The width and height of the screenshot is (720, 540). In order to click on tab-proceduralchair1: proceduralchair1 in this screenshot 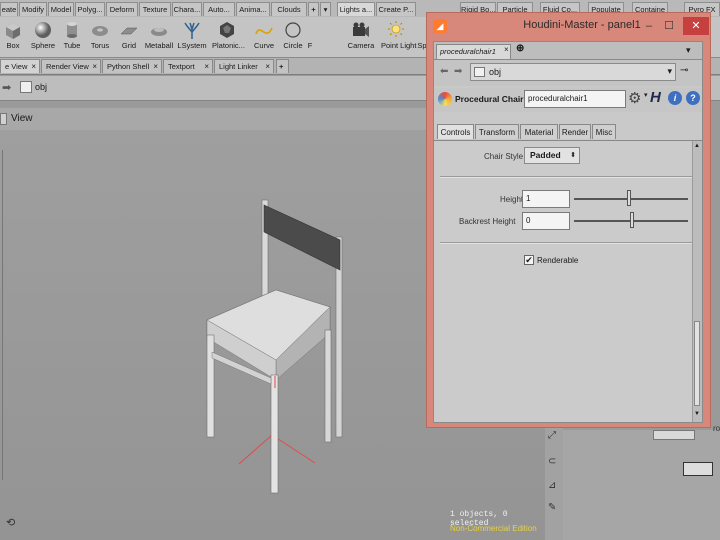, I will do `click(473, 51)`.